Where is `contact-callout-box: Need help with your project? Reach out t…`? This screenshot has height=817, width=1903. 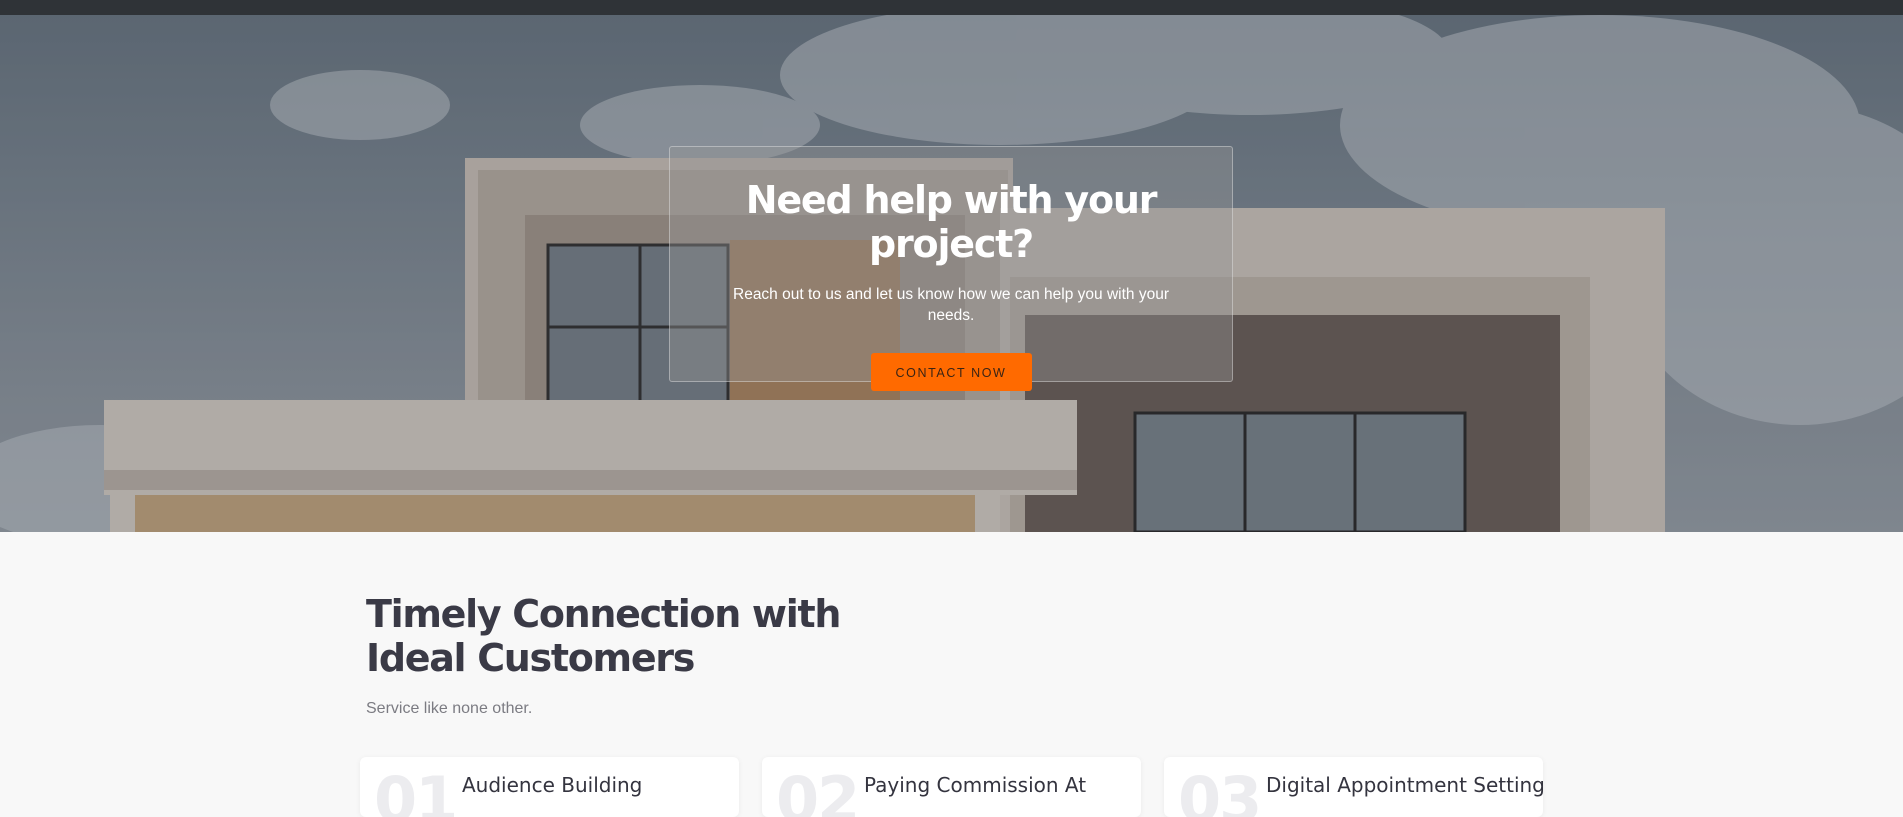 contact-callout-box: Need help with your project? Reach out t… is located at coordinates (951, 268).